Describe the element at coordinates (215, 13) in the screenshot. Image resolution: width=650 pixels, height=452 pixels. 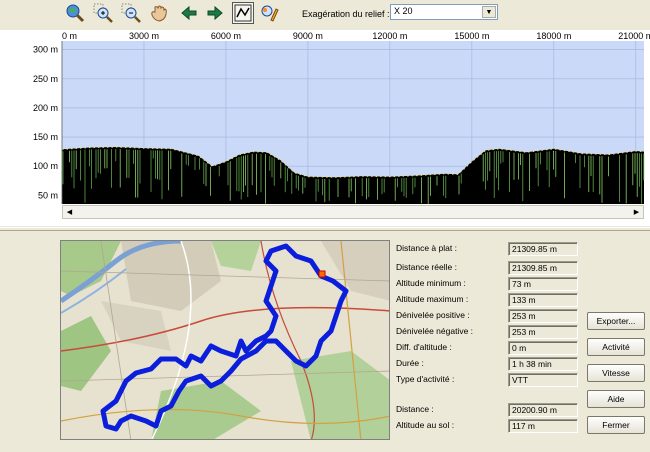
I see `arrow-right-icon` at that location.